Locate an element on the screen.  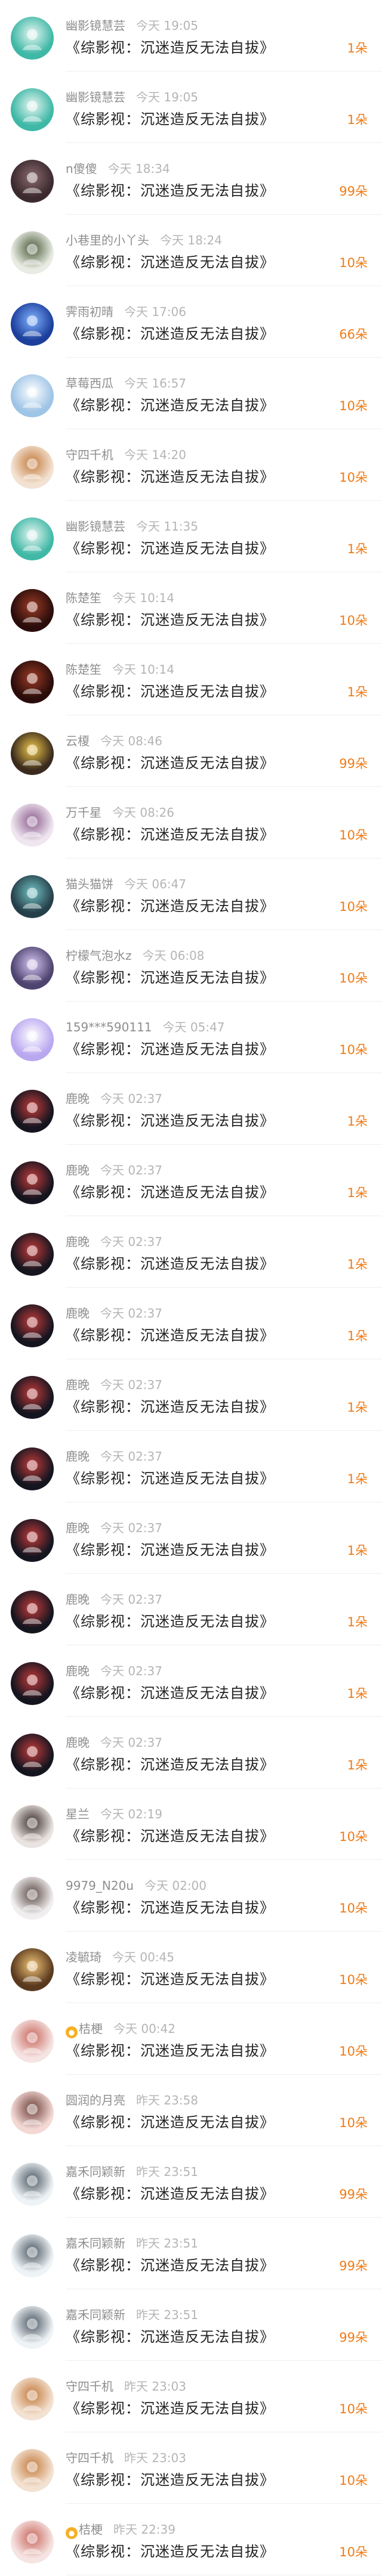
gift-record-row: 陈楚笙 今天 10:14 《综影视：沉迷造反无法自拔》 1朵 is located at coordinates (191, 679).